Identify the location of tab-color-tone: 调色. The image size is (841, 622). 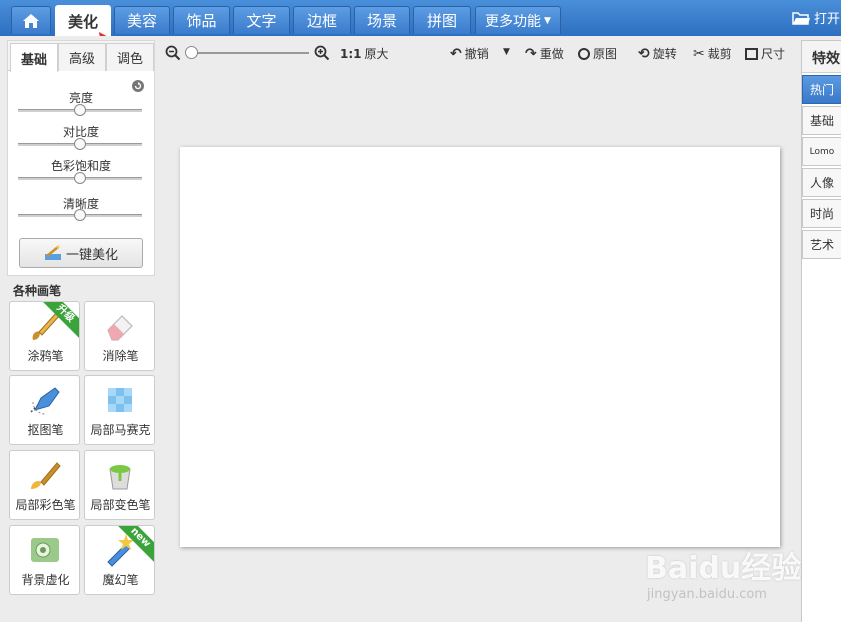
(130, 57).